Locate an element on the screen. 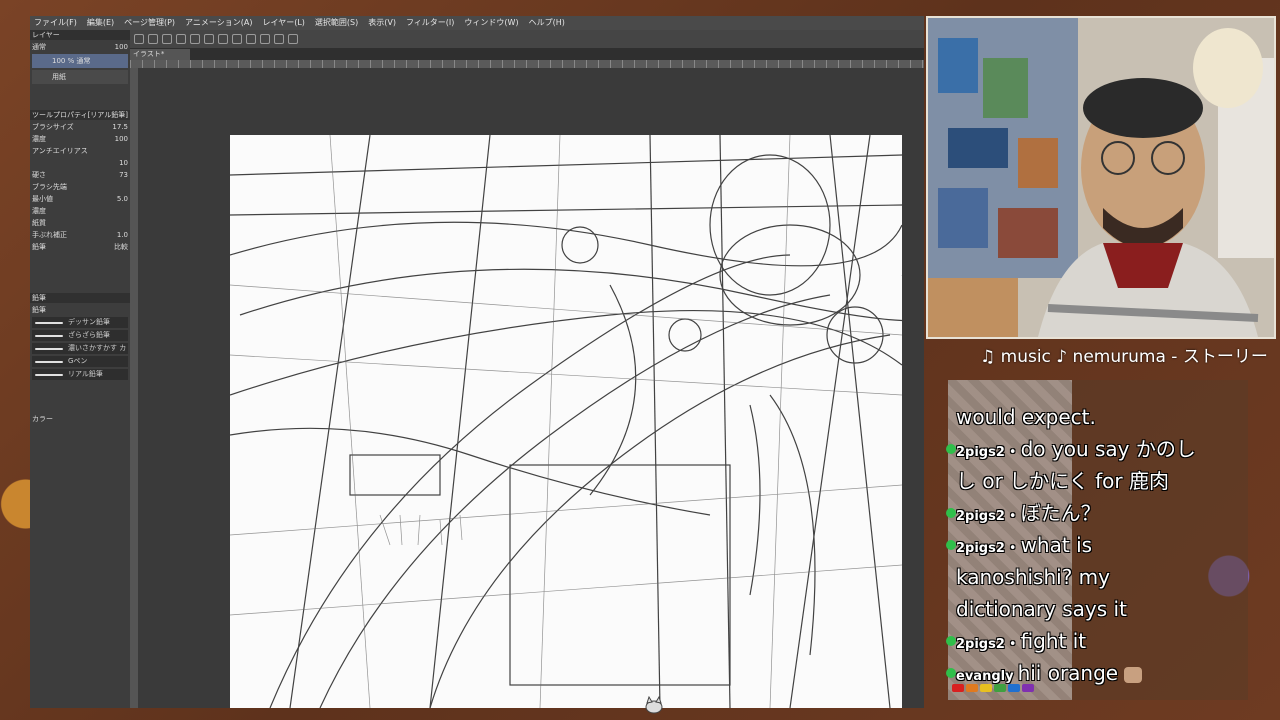 The width and height of the screenshot is (1280, 720). brush-label: リアル鉛筆 is located at coordinates (85, 374).